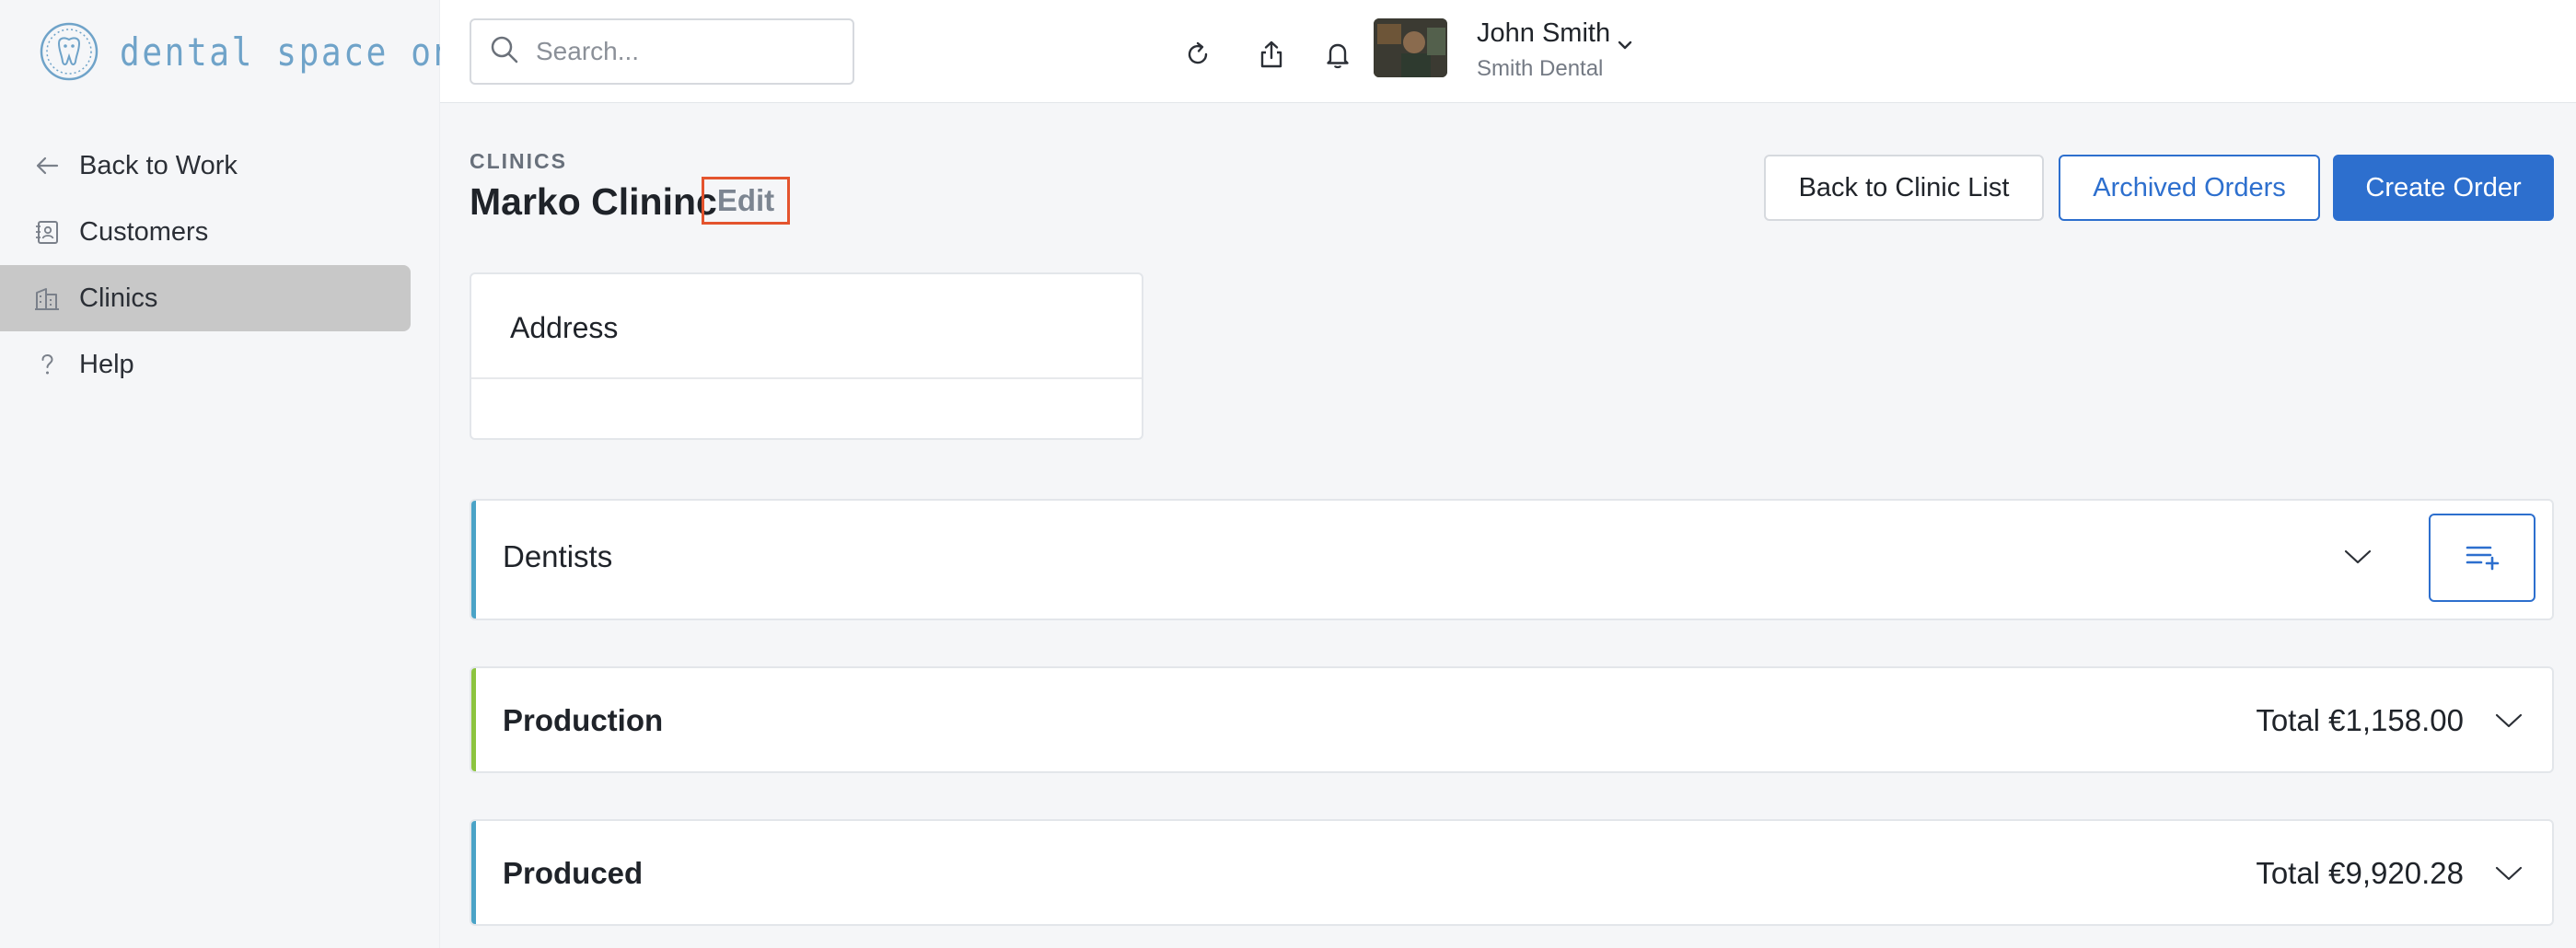 The image size is (2576, 948). Describe the element at coordinates (1904, 188) in the screenshot. I see `back-to-clinic-list-button: Back to Clinic List` at that location.